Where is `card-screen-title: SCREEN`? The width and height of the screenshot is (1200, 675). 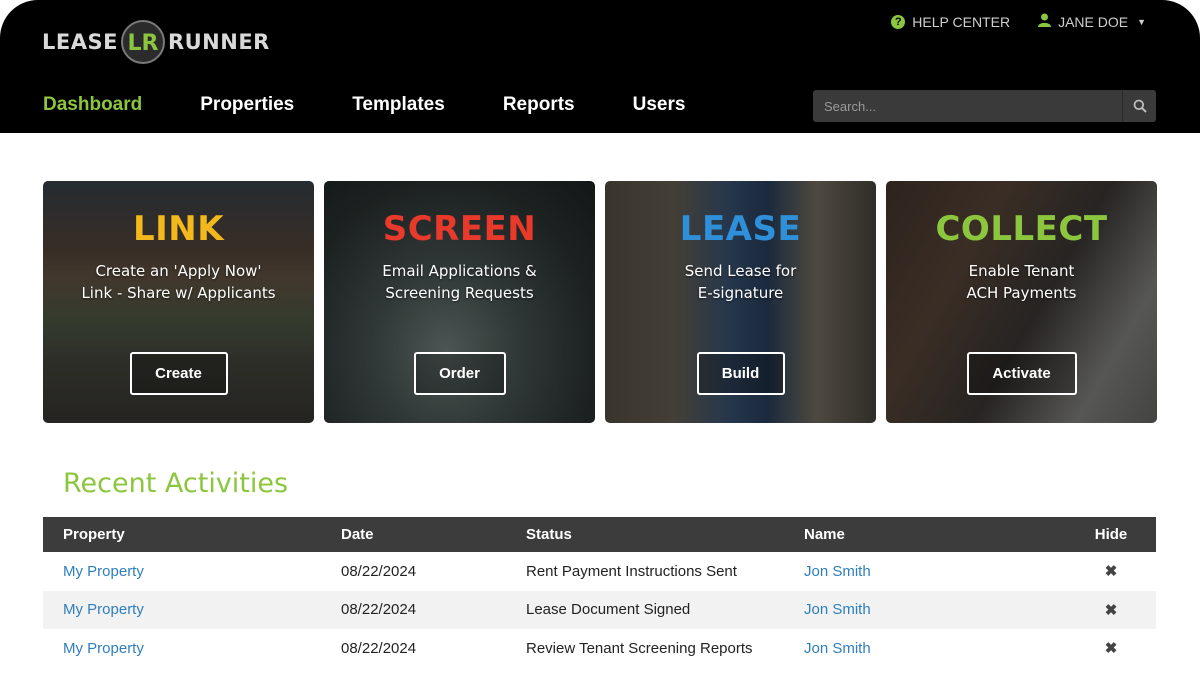 card-screen-title: SCREEN is located at coordinates (459, 229).